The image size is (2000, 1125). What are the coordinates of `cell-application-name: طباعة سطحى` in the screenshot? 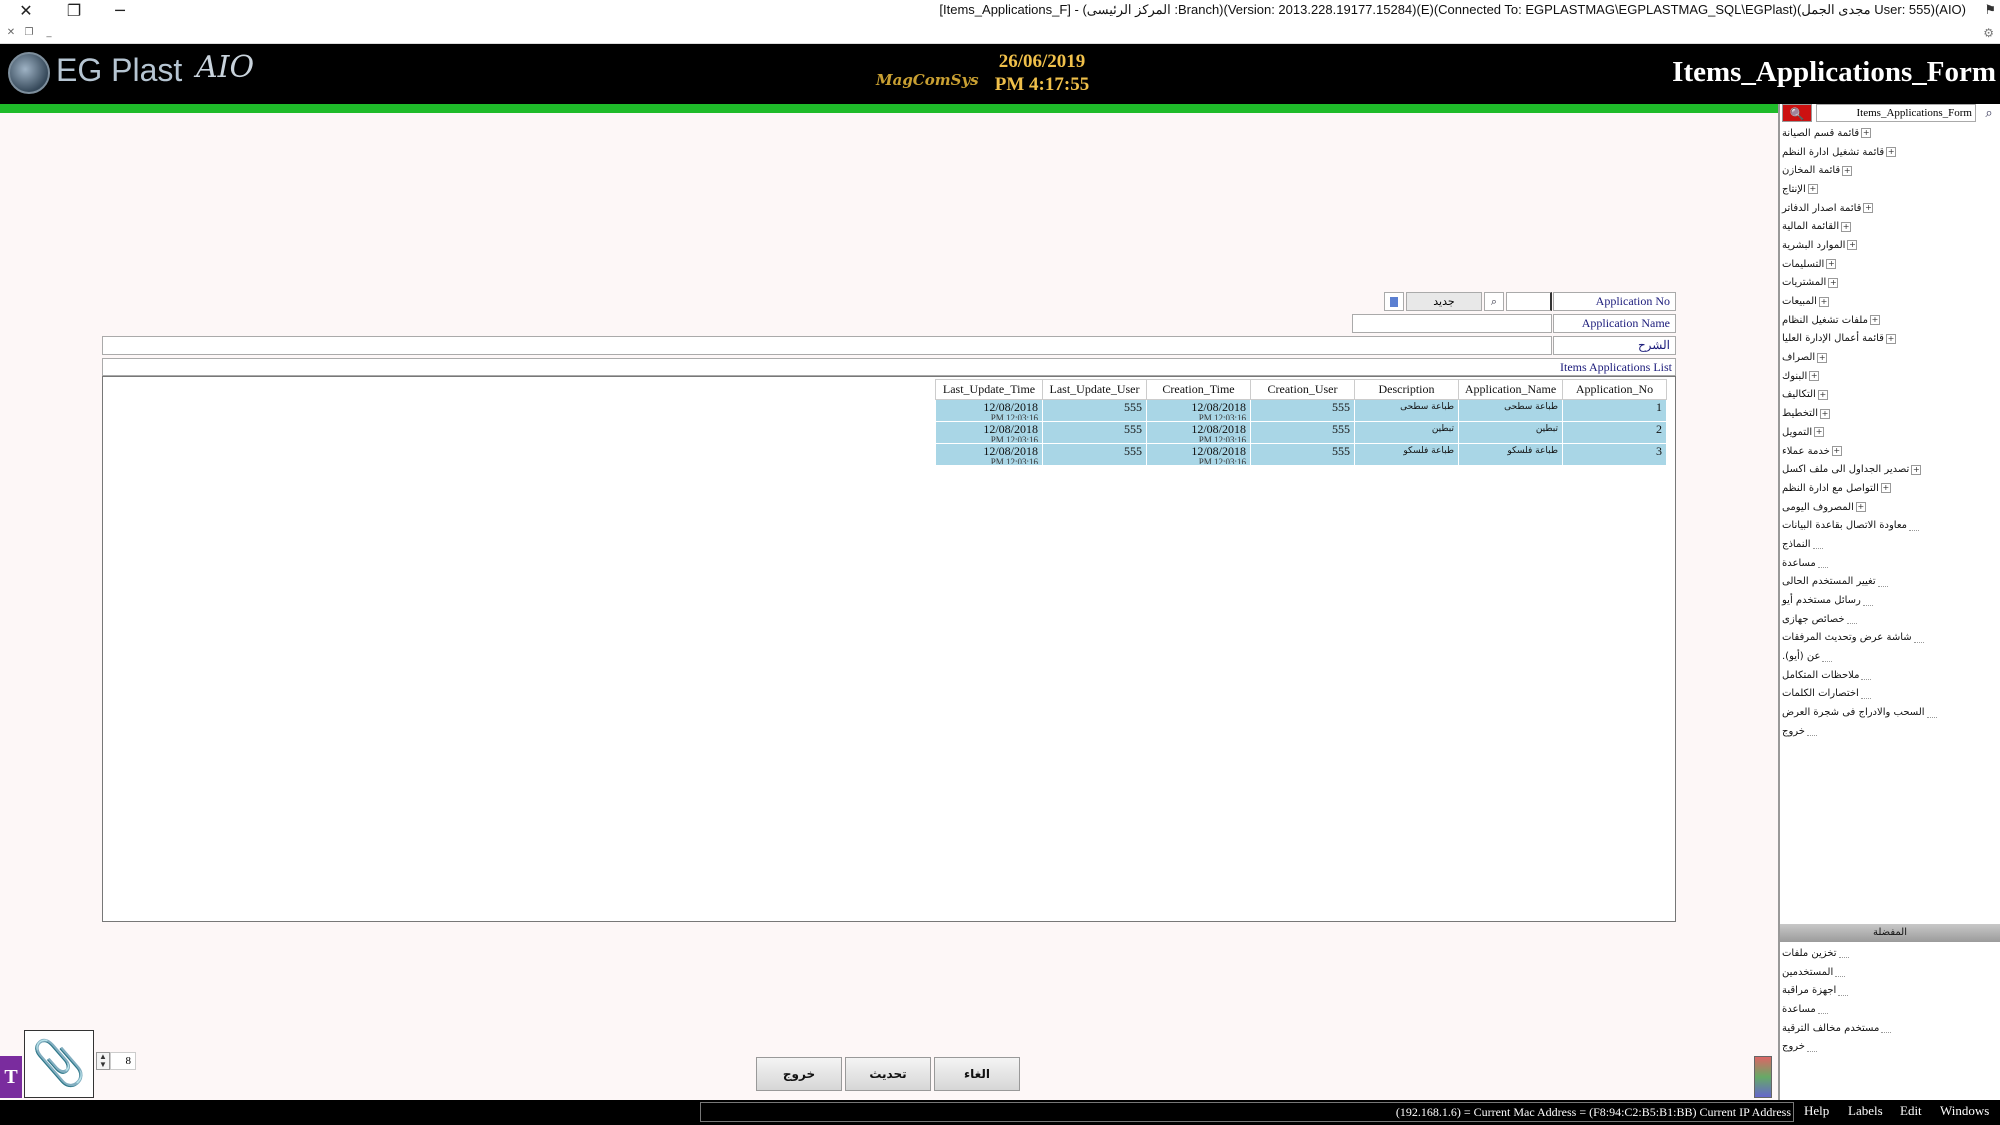 It's located at (1510, 410).